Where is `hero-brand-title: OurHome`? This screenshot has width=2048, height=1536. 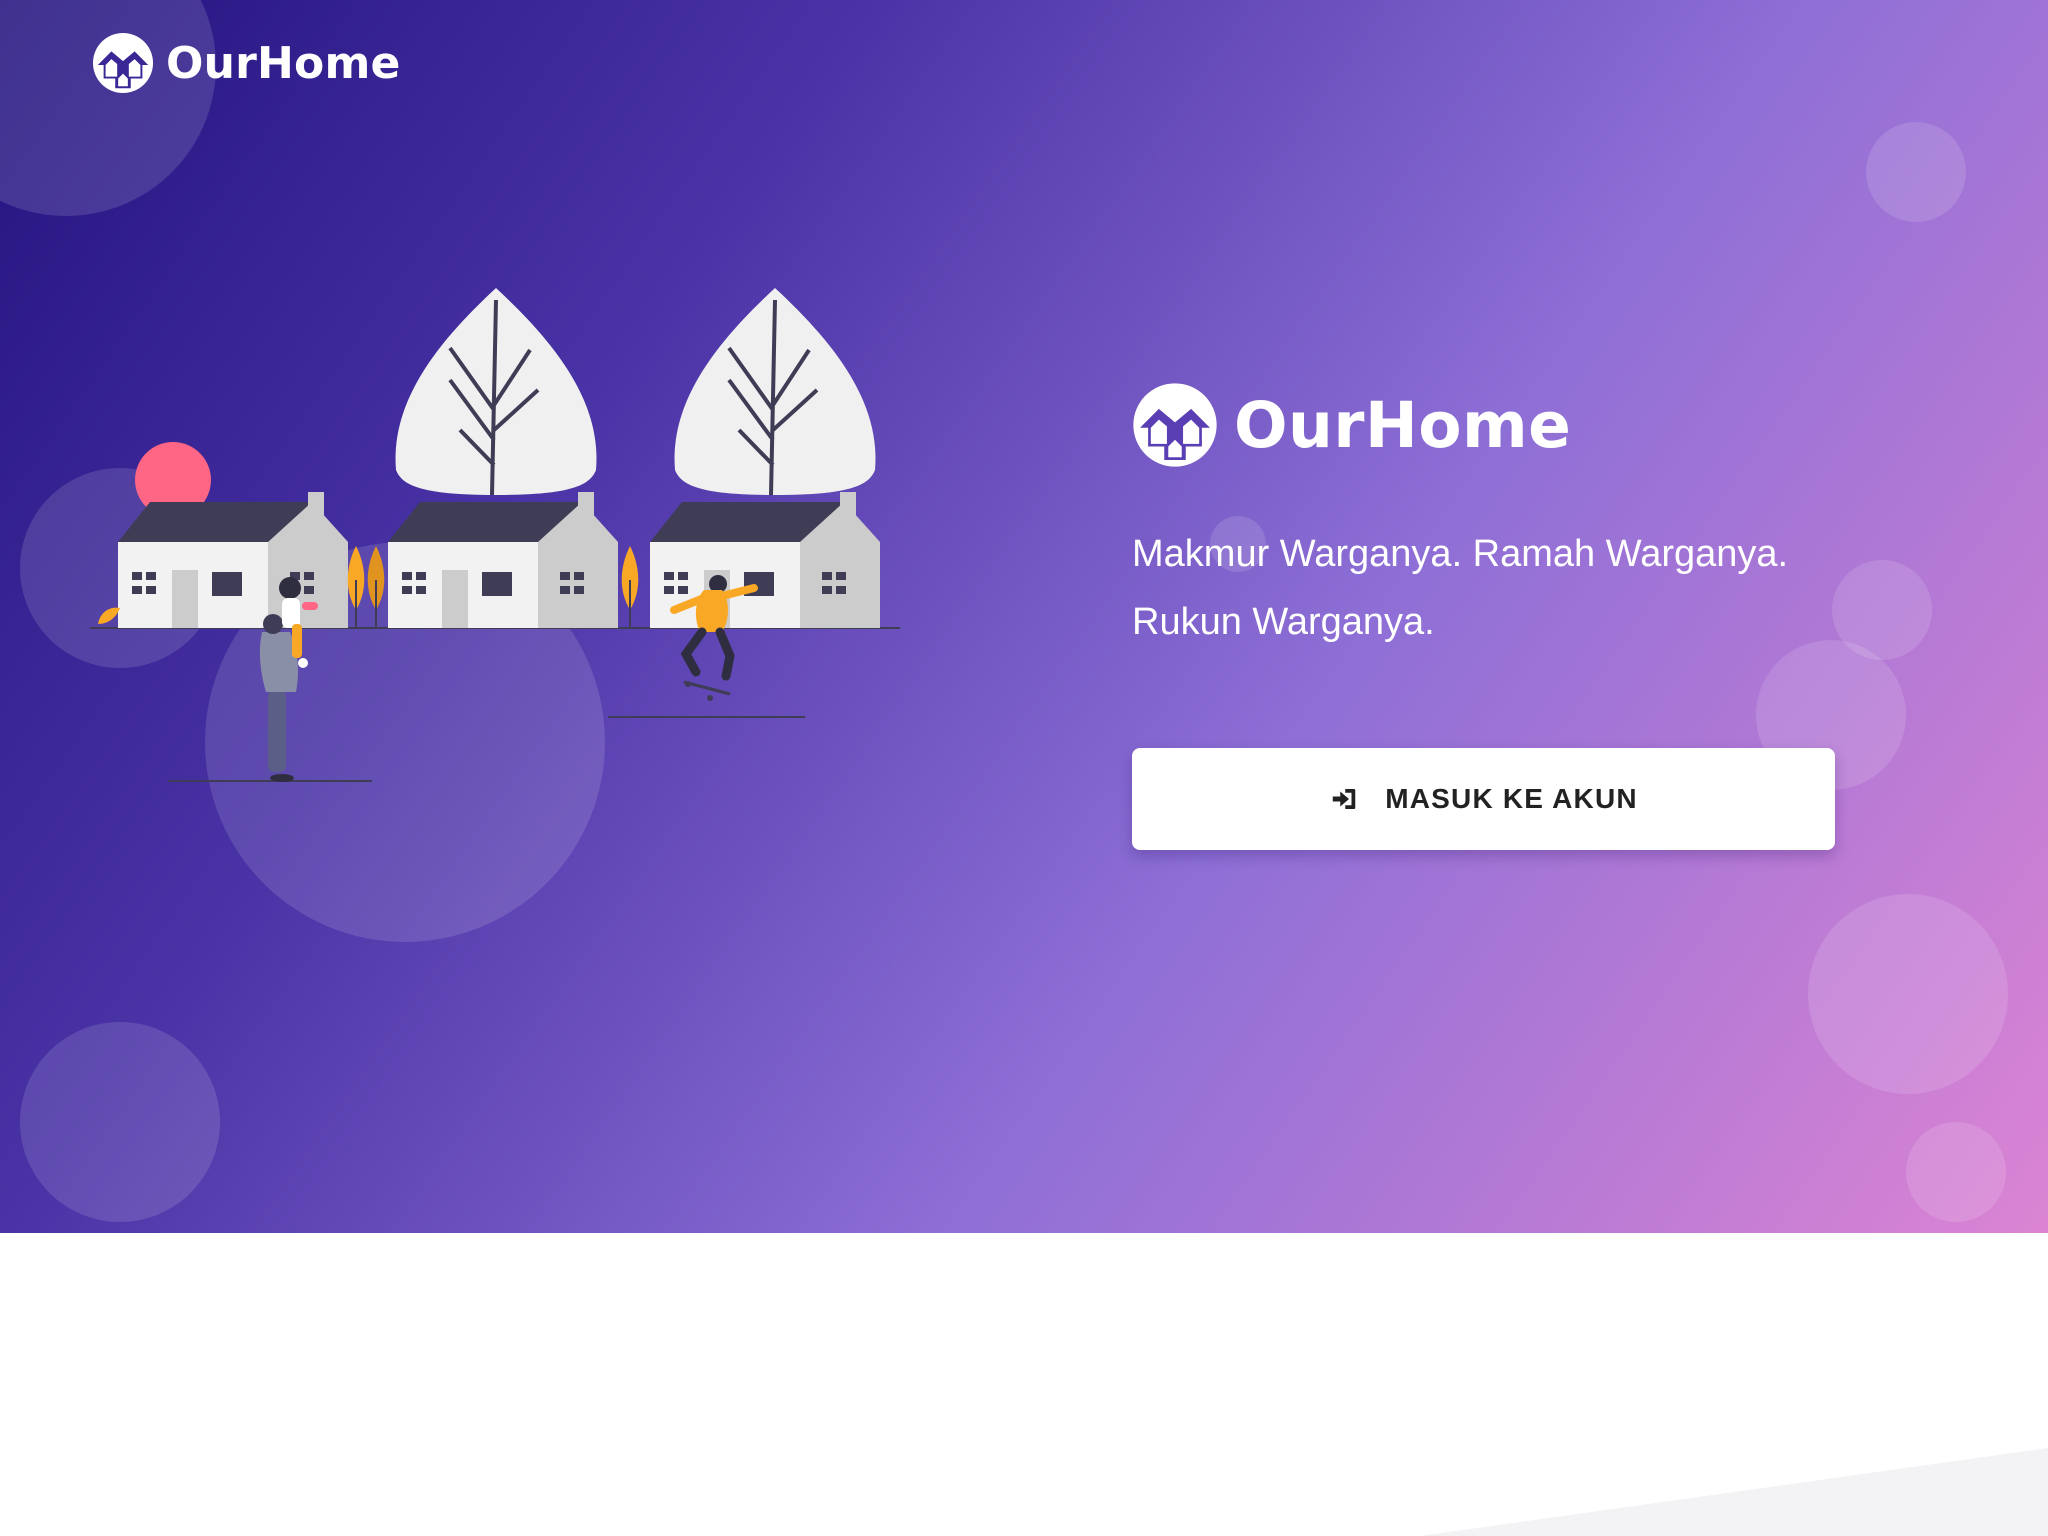 hero-brand-title: OurHome is located at coordinates (1403, 425).